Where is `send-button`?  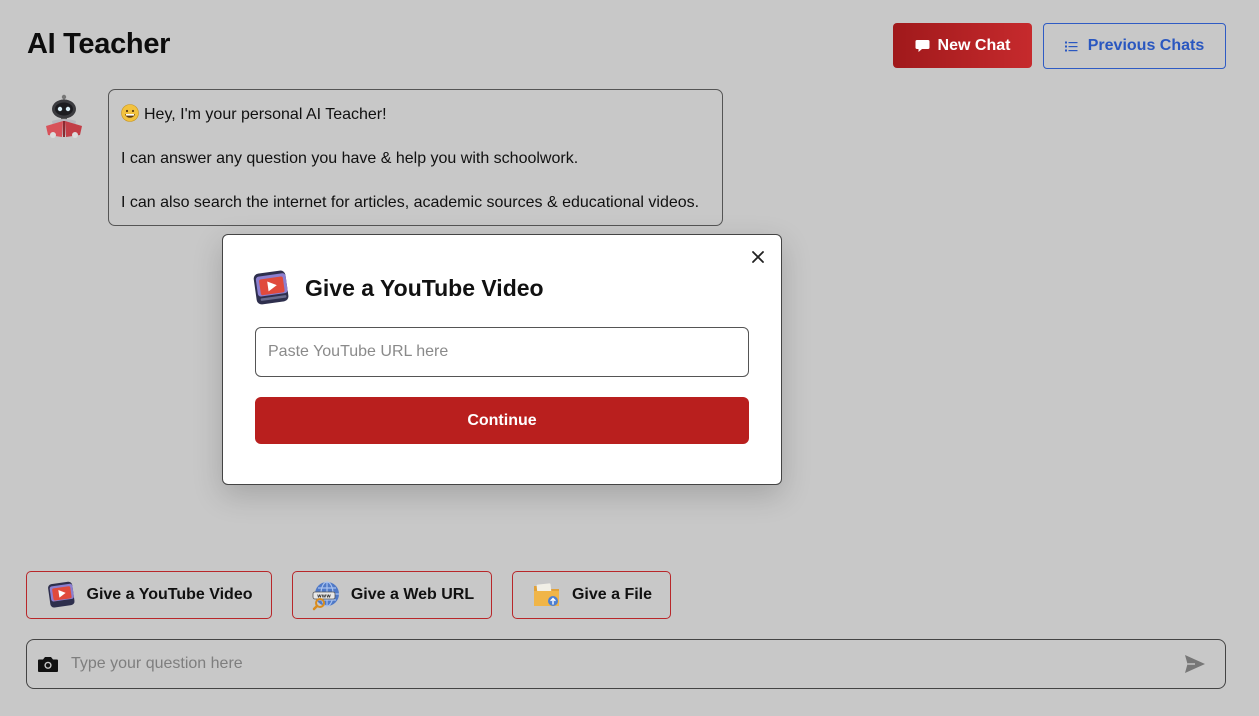
send-button is located at coordinates (1195, 664).